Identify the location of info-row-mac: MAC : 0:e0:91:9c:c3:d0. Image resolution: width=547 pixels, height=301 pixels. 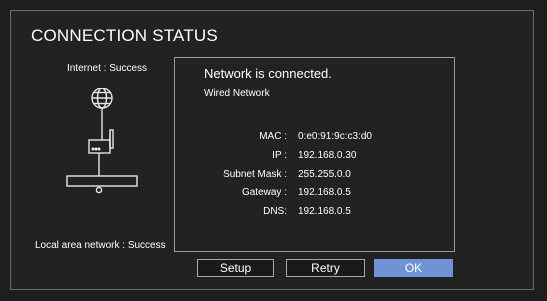
(320, 138).